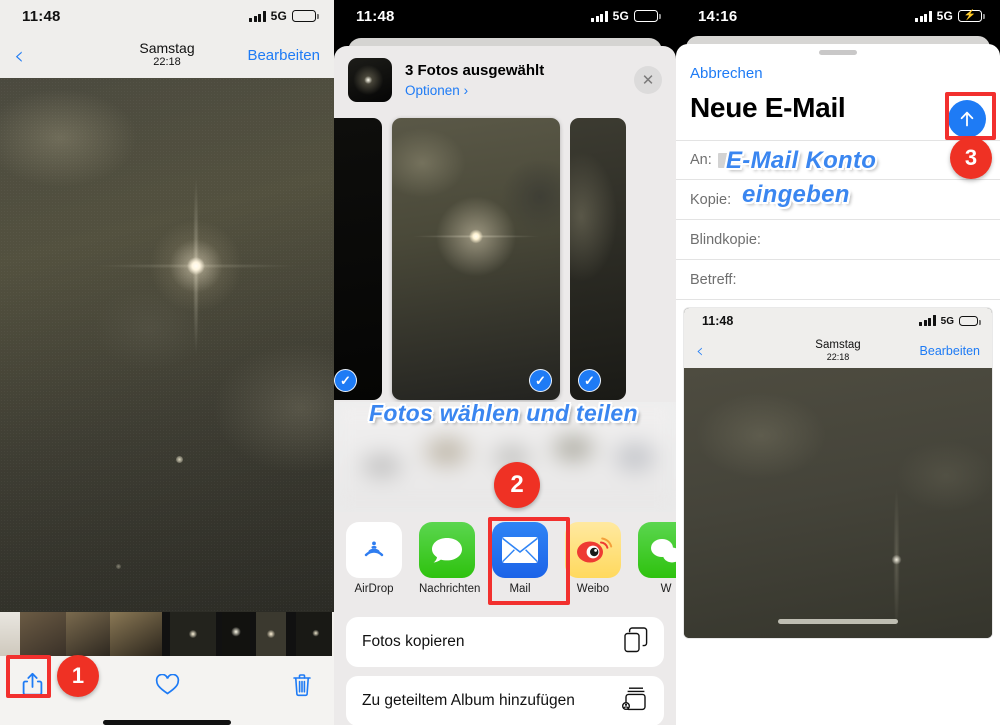  Describe the element at coordinates (370, 80) in the screenshot. I see `selected-photo-thumbnail` at that location.